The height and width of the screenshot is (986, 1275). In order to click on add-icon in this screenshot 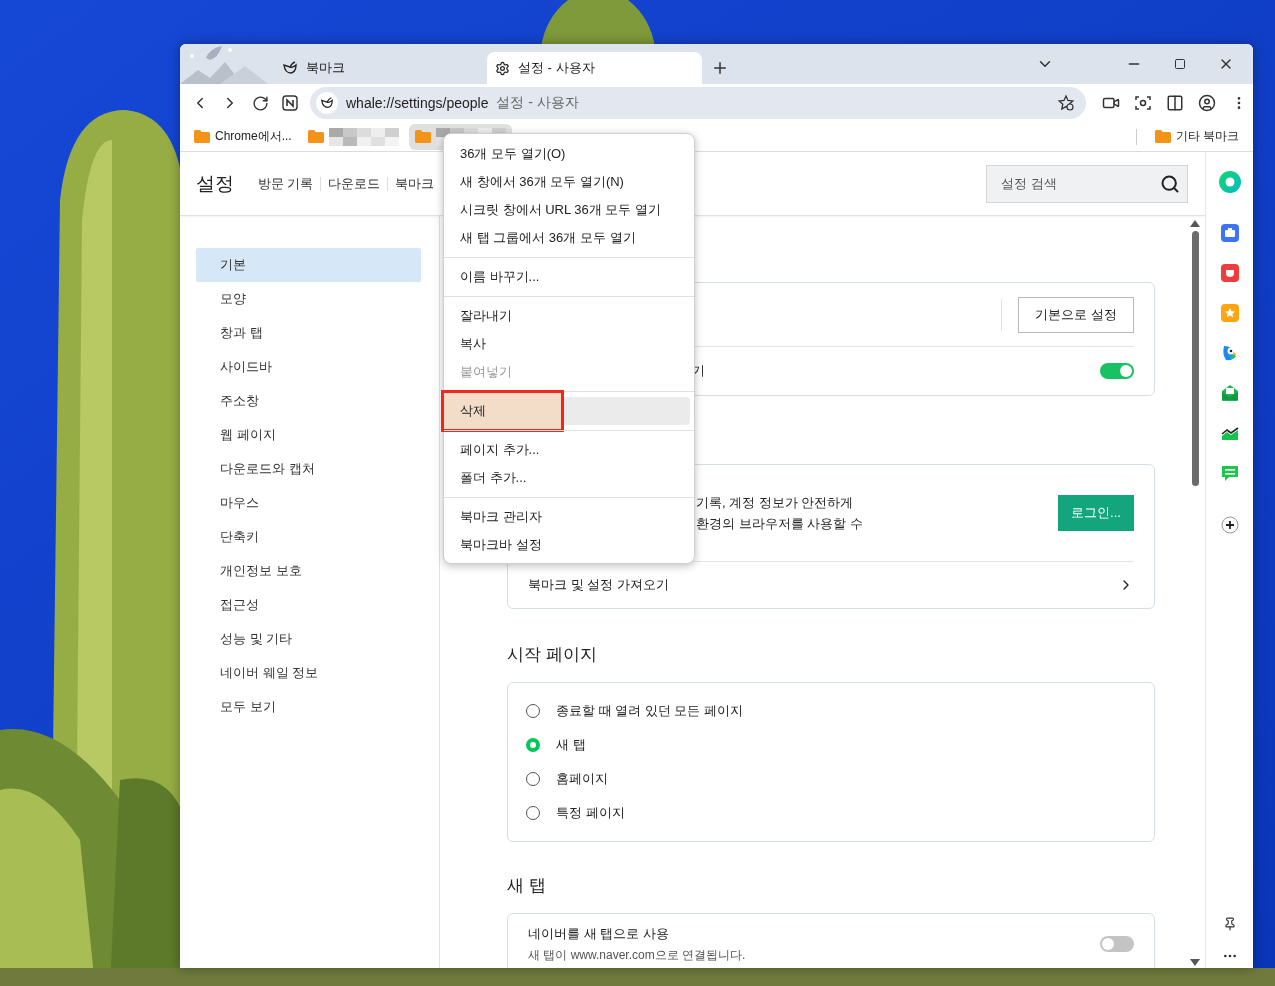, I will do `click(1229, 525)`.